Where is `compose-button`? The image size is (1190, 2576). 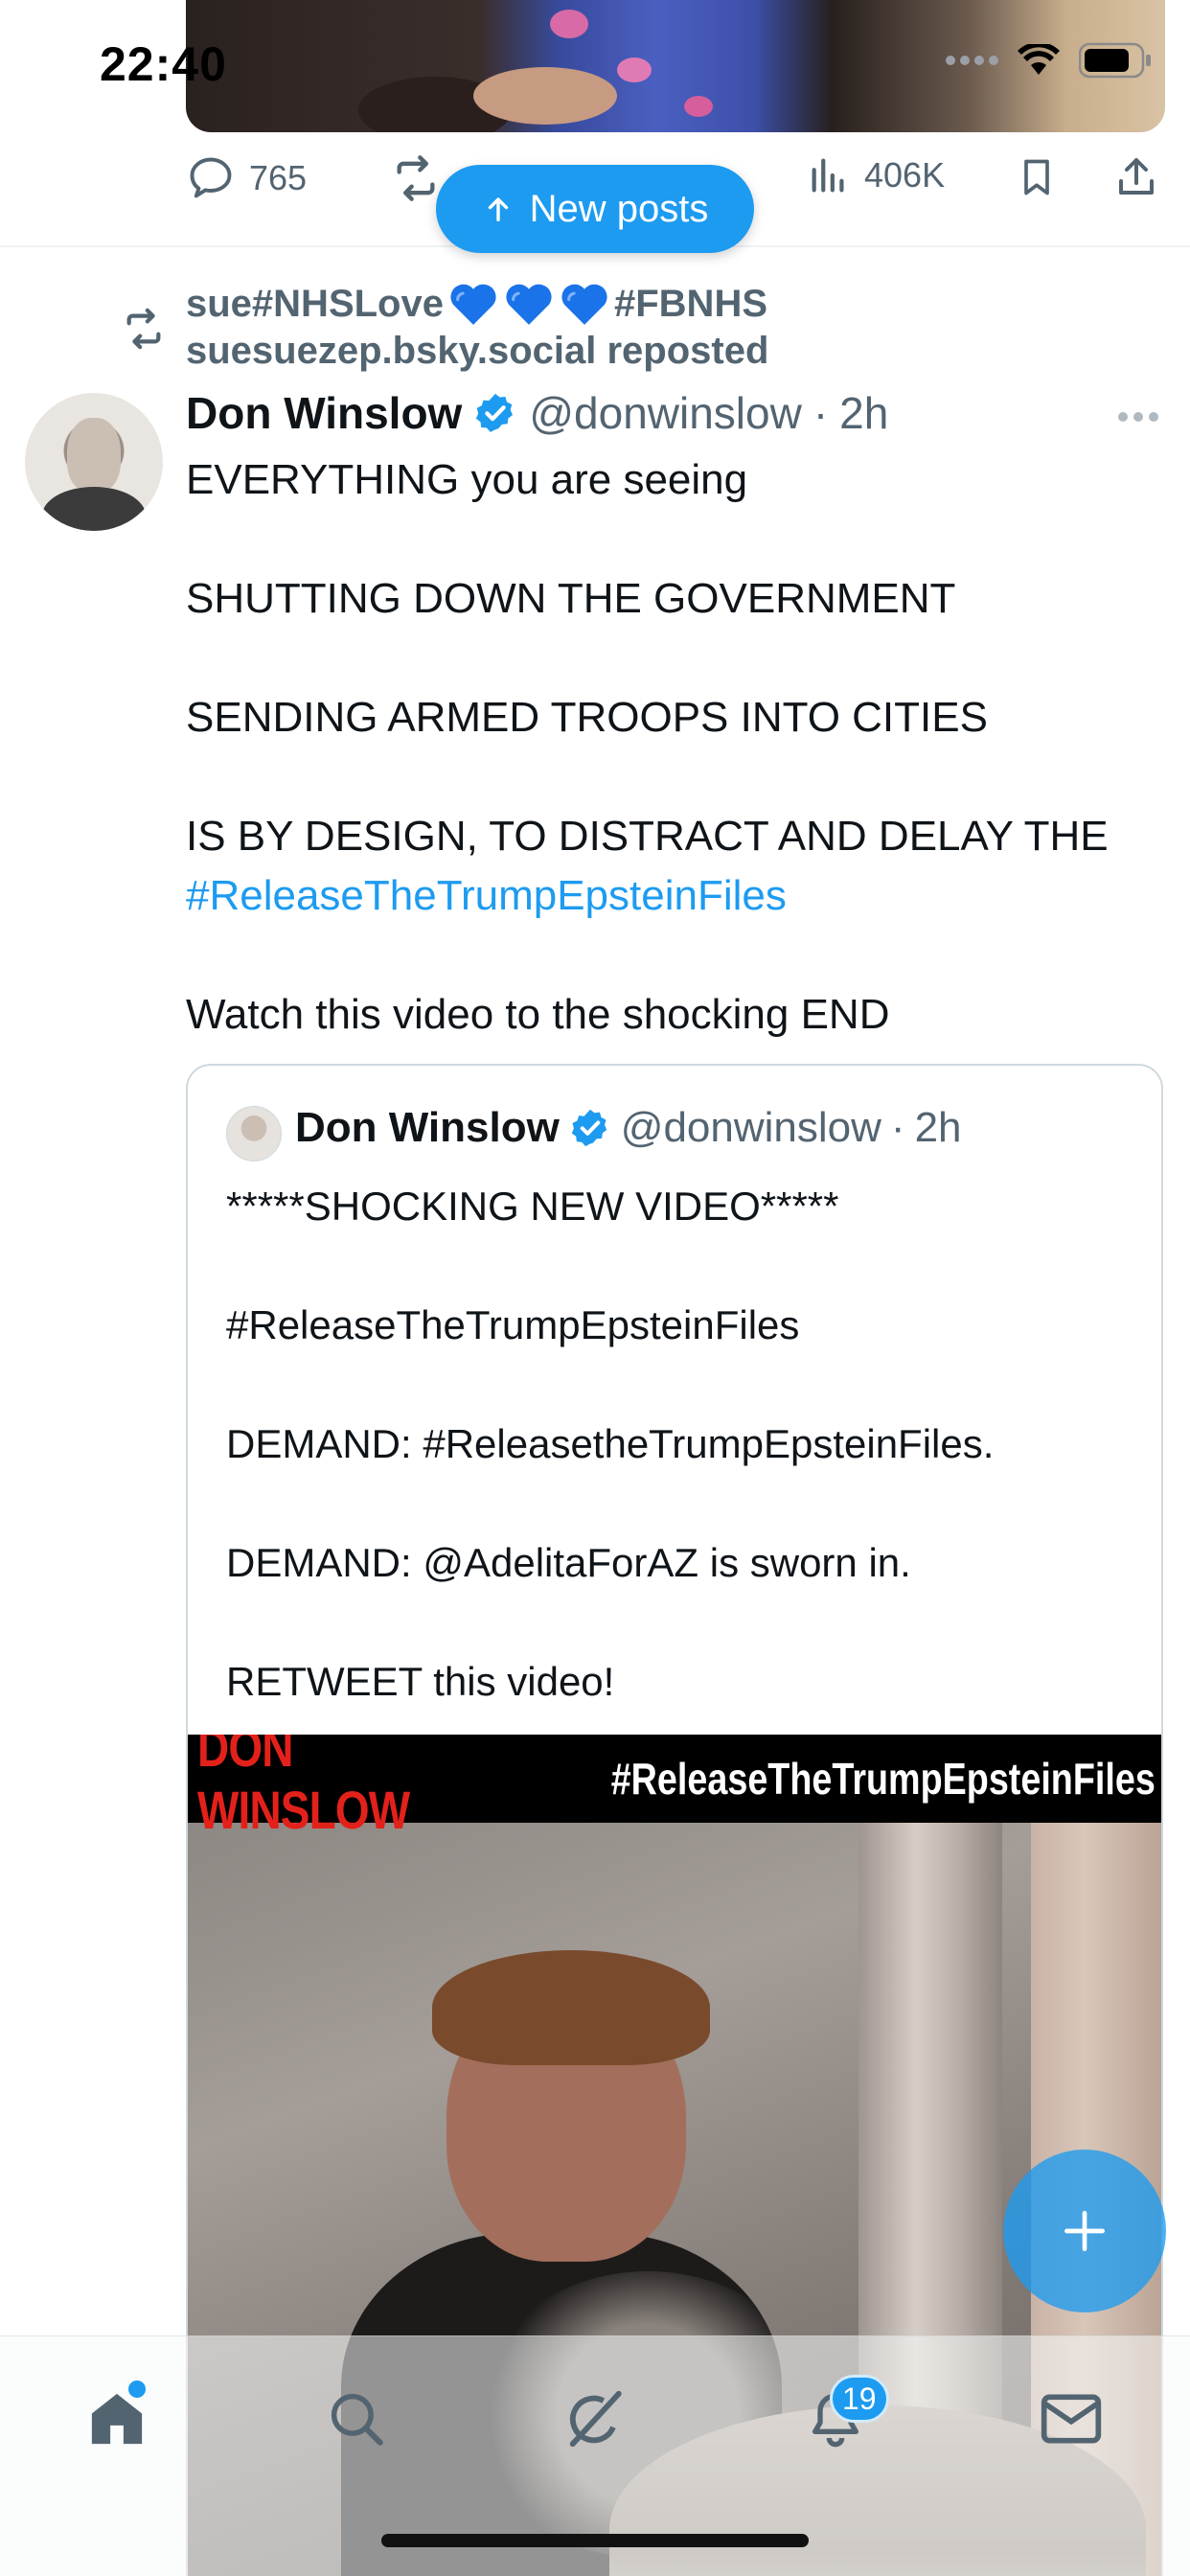 compose-button is located at coordinates (1084, 2231).